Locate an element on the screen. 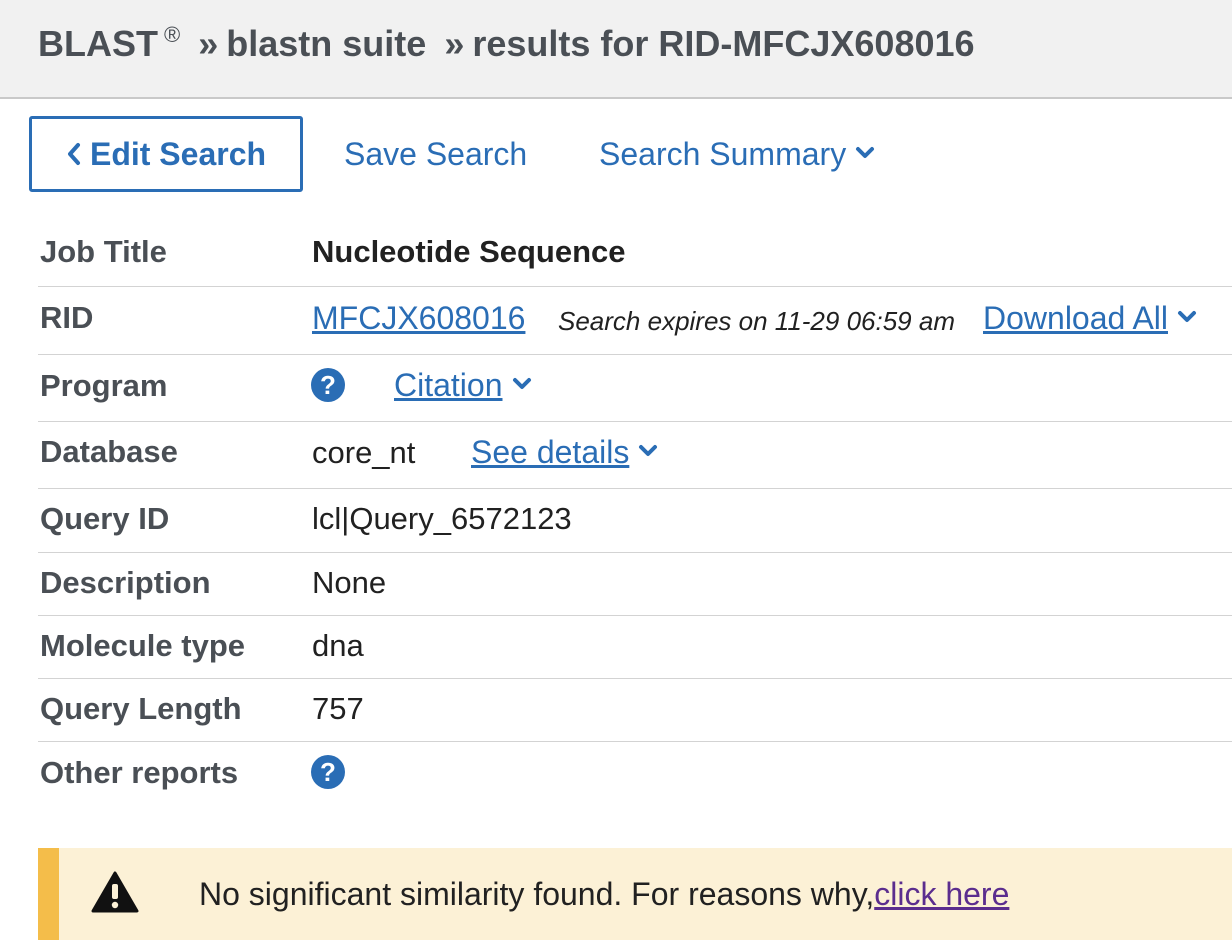 The width and height of the screenshot is (1232, 952). info-row-other-reports: Other reports ? is located at coordinates (635, 773).